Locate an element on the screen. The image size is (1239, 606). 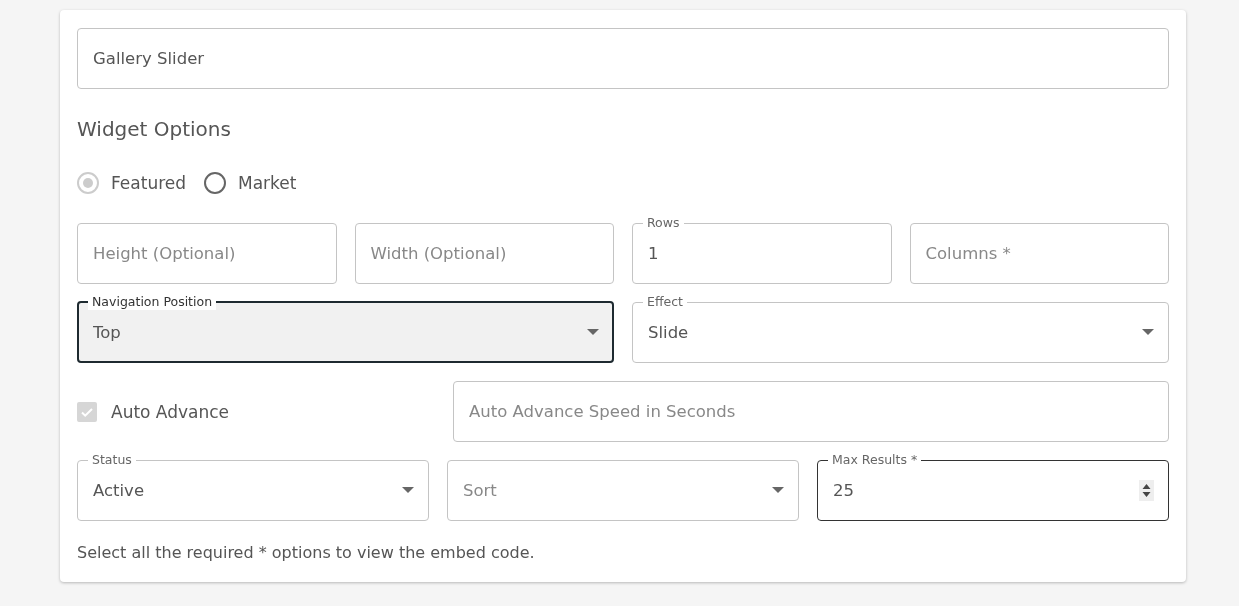
number-input: 25 is located at coordinates (981, 490).